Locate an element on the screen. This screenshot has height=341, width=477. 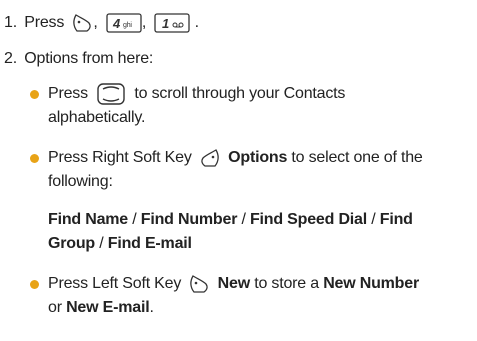
key-1-voicemail-icon: 1 is located at coordinates (172, 23).